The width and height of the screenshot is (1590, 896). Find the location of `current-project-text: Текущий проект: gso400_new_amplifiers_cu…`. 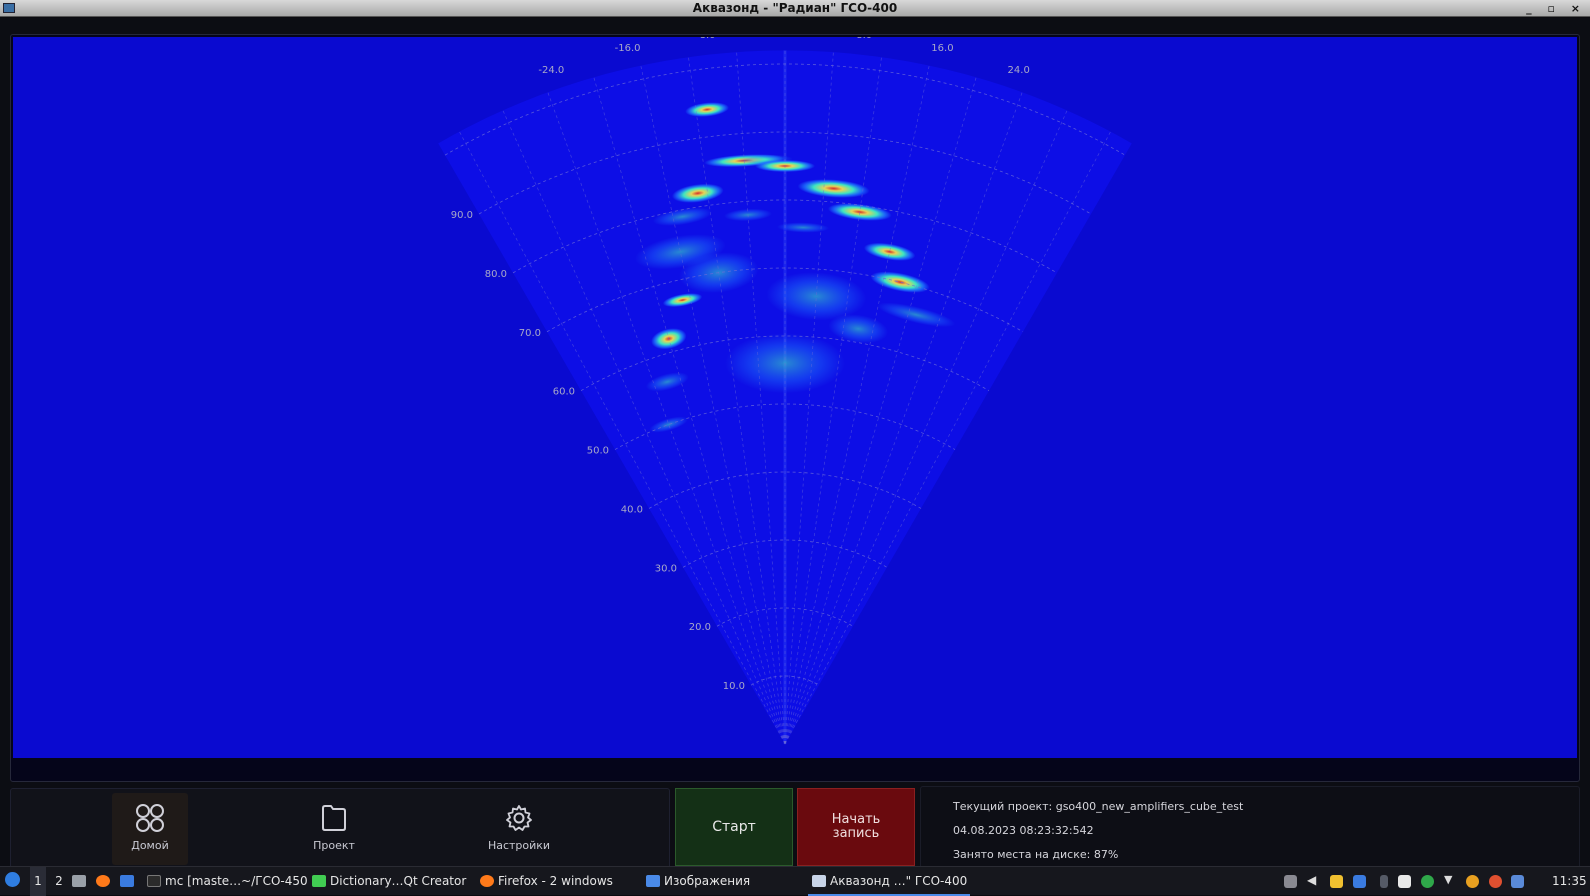

current-project-text: Текущий проект: gso400_new_amplifiers_cu… is located at coordinates (1098, 806).